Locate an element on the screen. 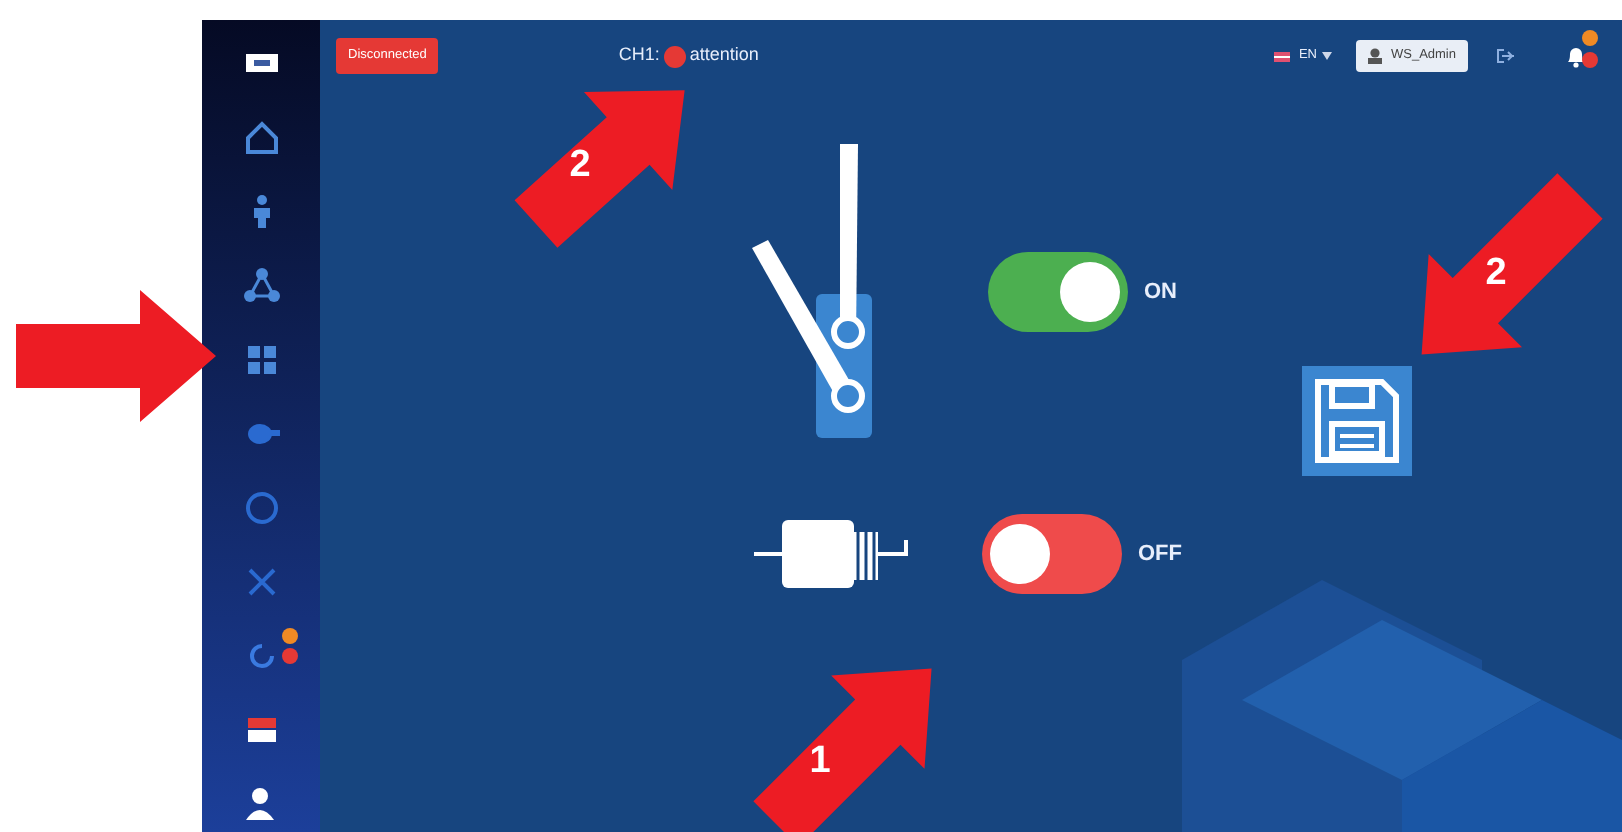  user-icon is located at coordinates (1375, 56).